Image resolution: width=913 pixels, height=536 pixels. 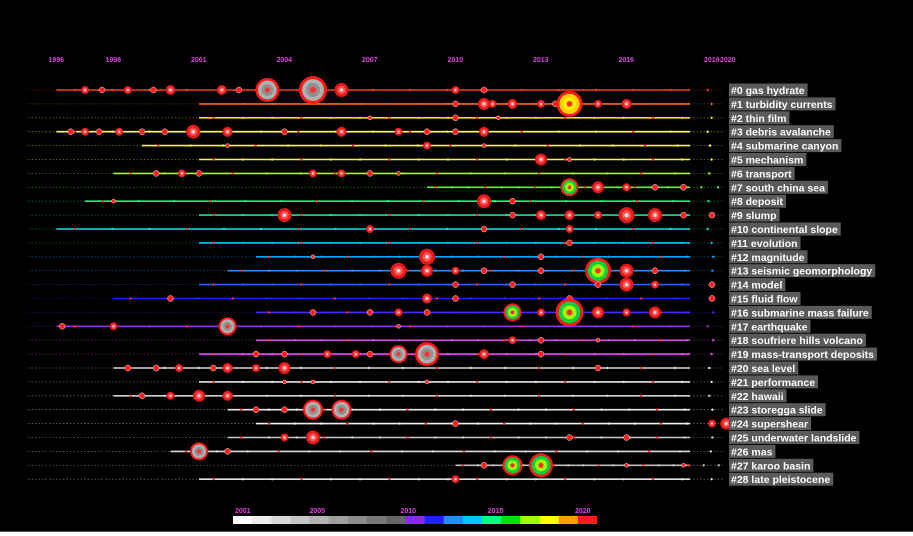 What do you see at coordinates (114, 60) in the screenshot?
I see `year-label: 1998` at bounding box center [114, 60].